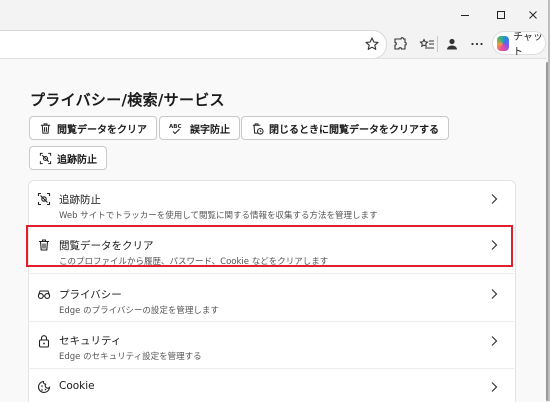  Describe the element at coordinates (354, 130) in the screenshot. I see `chip-label: 閉じるときに閲覧データをクリアする` at that location.